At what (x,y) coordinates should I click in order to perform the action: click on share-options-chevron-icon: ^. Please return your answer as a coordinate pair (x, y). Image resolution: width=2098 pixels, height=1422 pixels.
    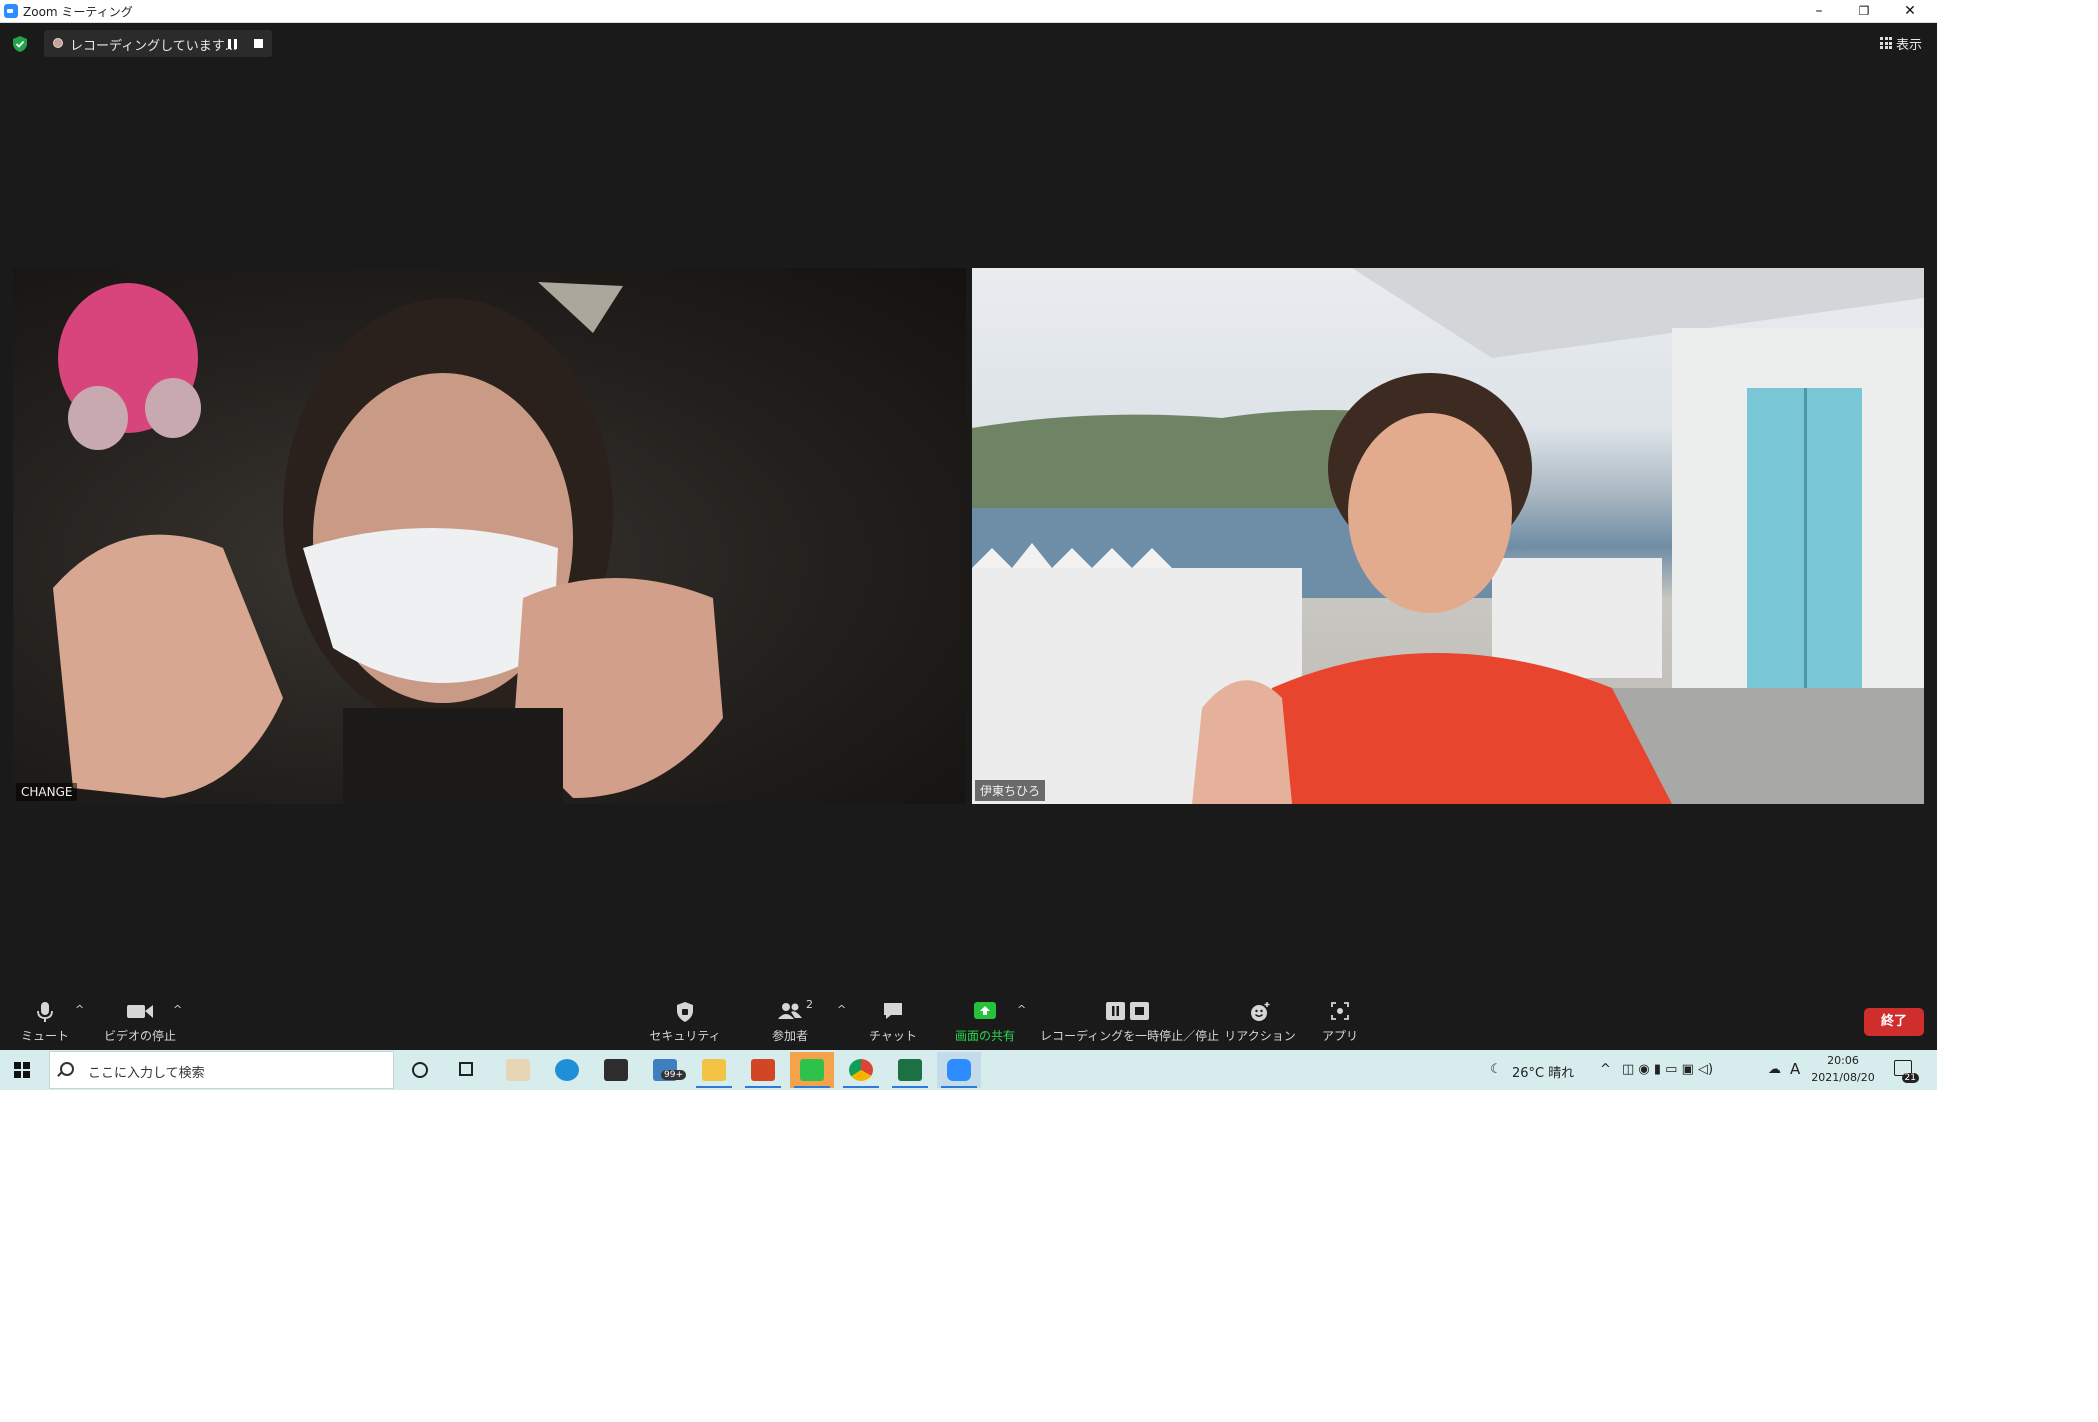
    Looking at the image, I should click on (1021, 1009).